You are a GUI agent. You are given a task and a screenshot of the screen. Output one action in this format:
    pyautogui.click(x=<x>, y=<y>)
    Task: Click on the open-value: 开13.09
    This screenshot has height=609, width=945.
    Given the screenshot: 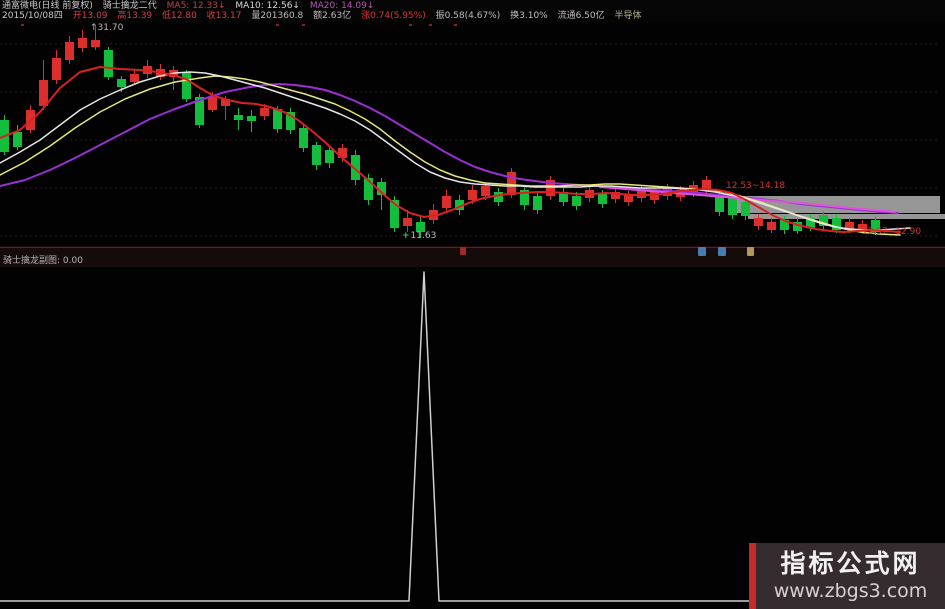 What is the action you would take?
    pyautogui.click(x=90, y=16)
    